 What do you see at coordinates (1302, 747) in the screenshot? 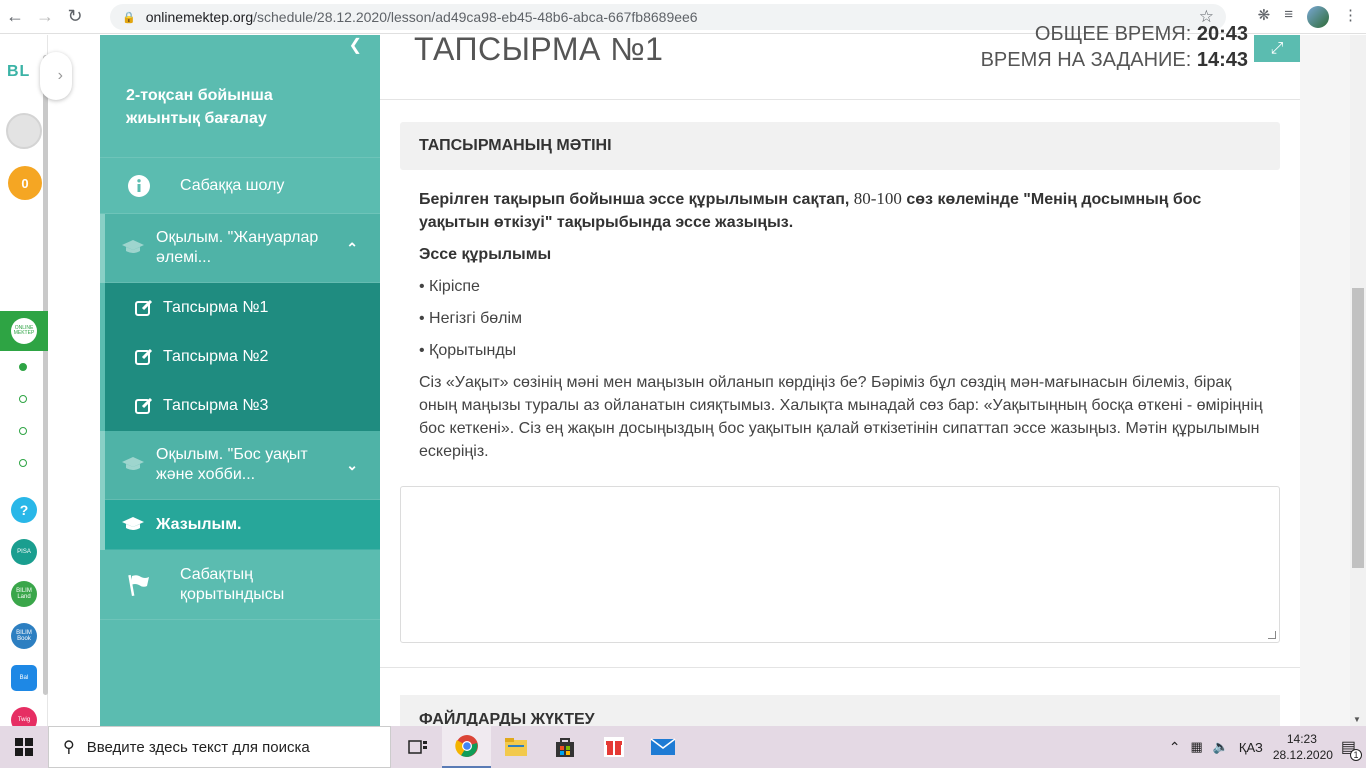
I see `clock: 14:23 28.12.2020` at bounding box center [1302, 747].